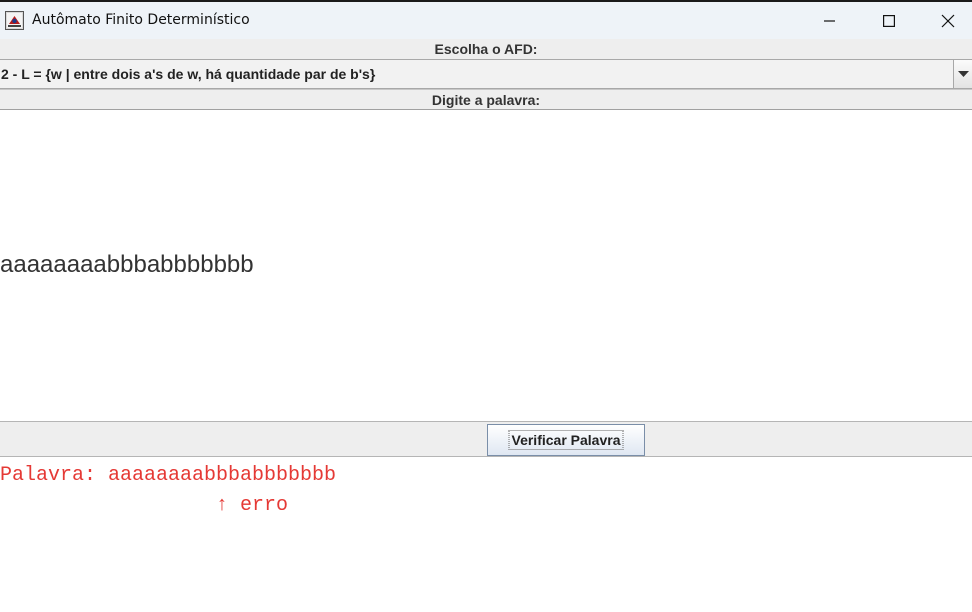 The height and width of the screenshot is (612, 972). I want to click on minimize-button, so click(830, 20).